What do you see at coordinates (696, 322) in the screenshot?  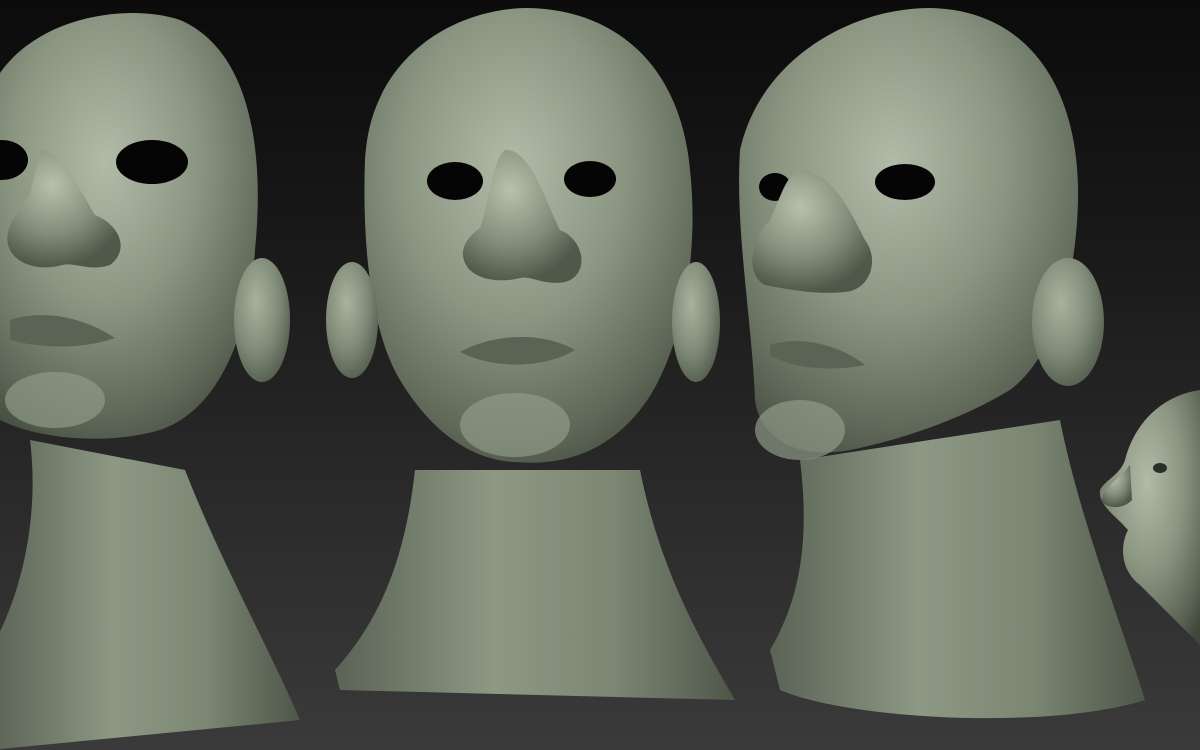 I see `right-ear` at bounding box center [696, 322].